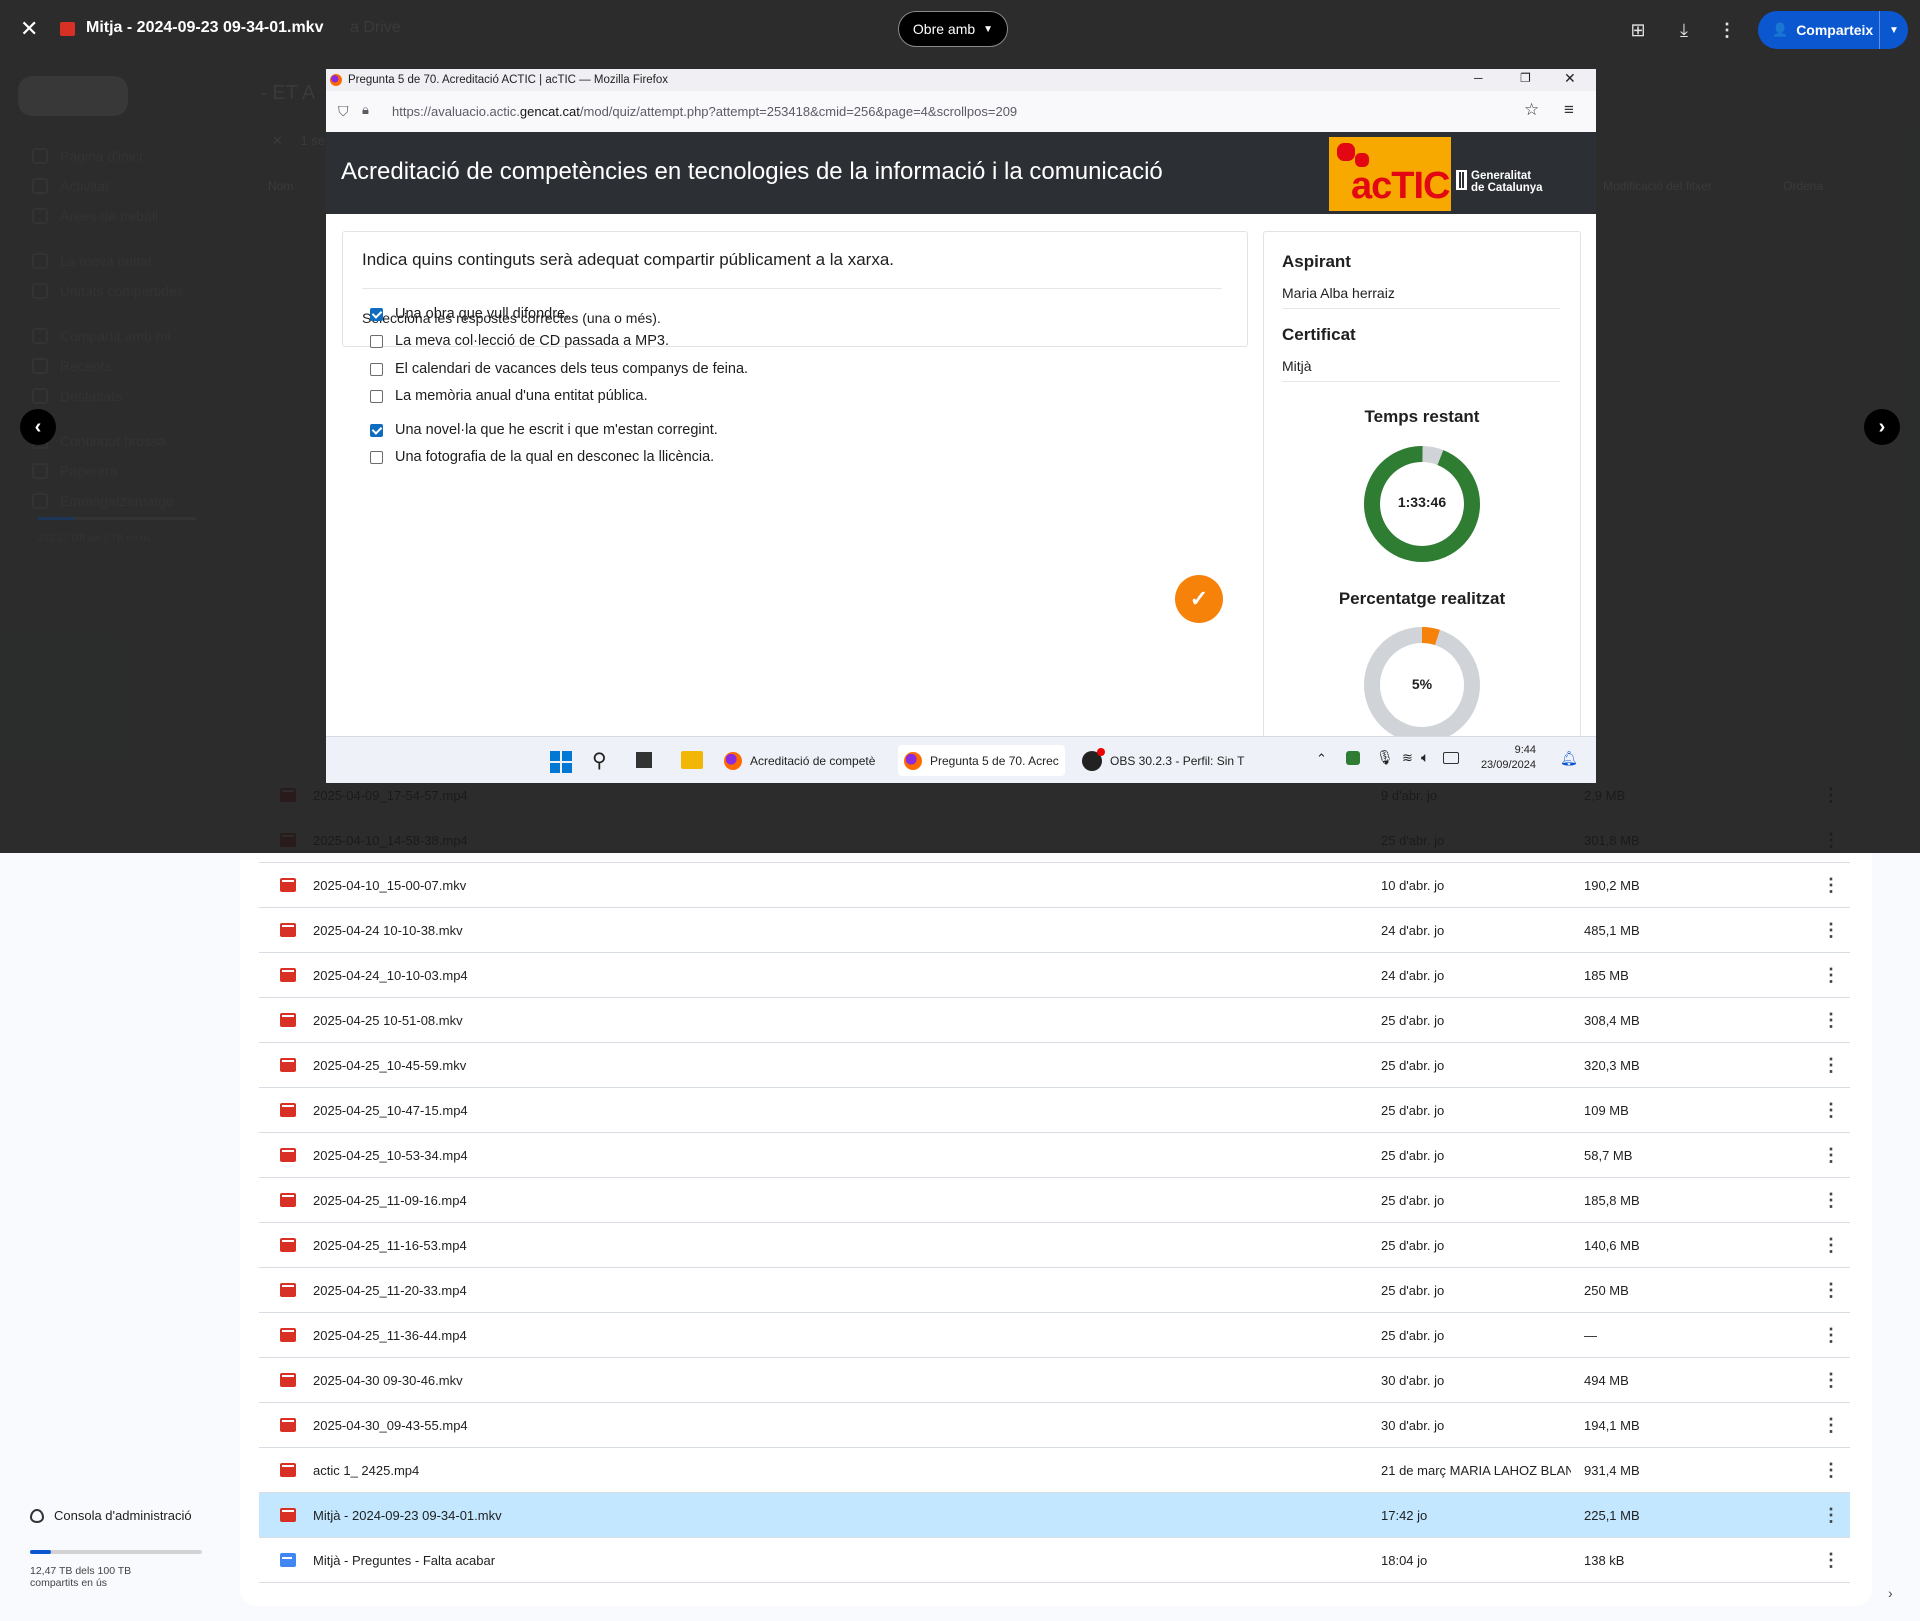  I want to click on taskbar-clock: 9:44 23/09/2024, so click(1501, 758).